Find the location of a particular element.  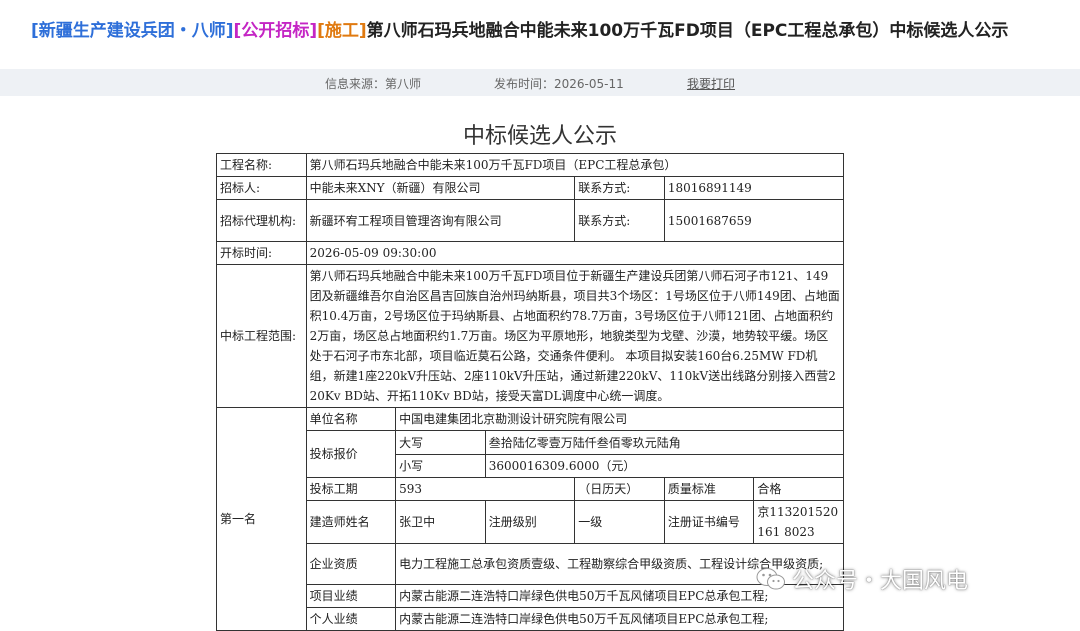

title-text: 第八师石玛兵地融合中能未来100万千瓦FD项目（EPC工程总承包）中标候选人公示 is located at coordinates (687, 31).